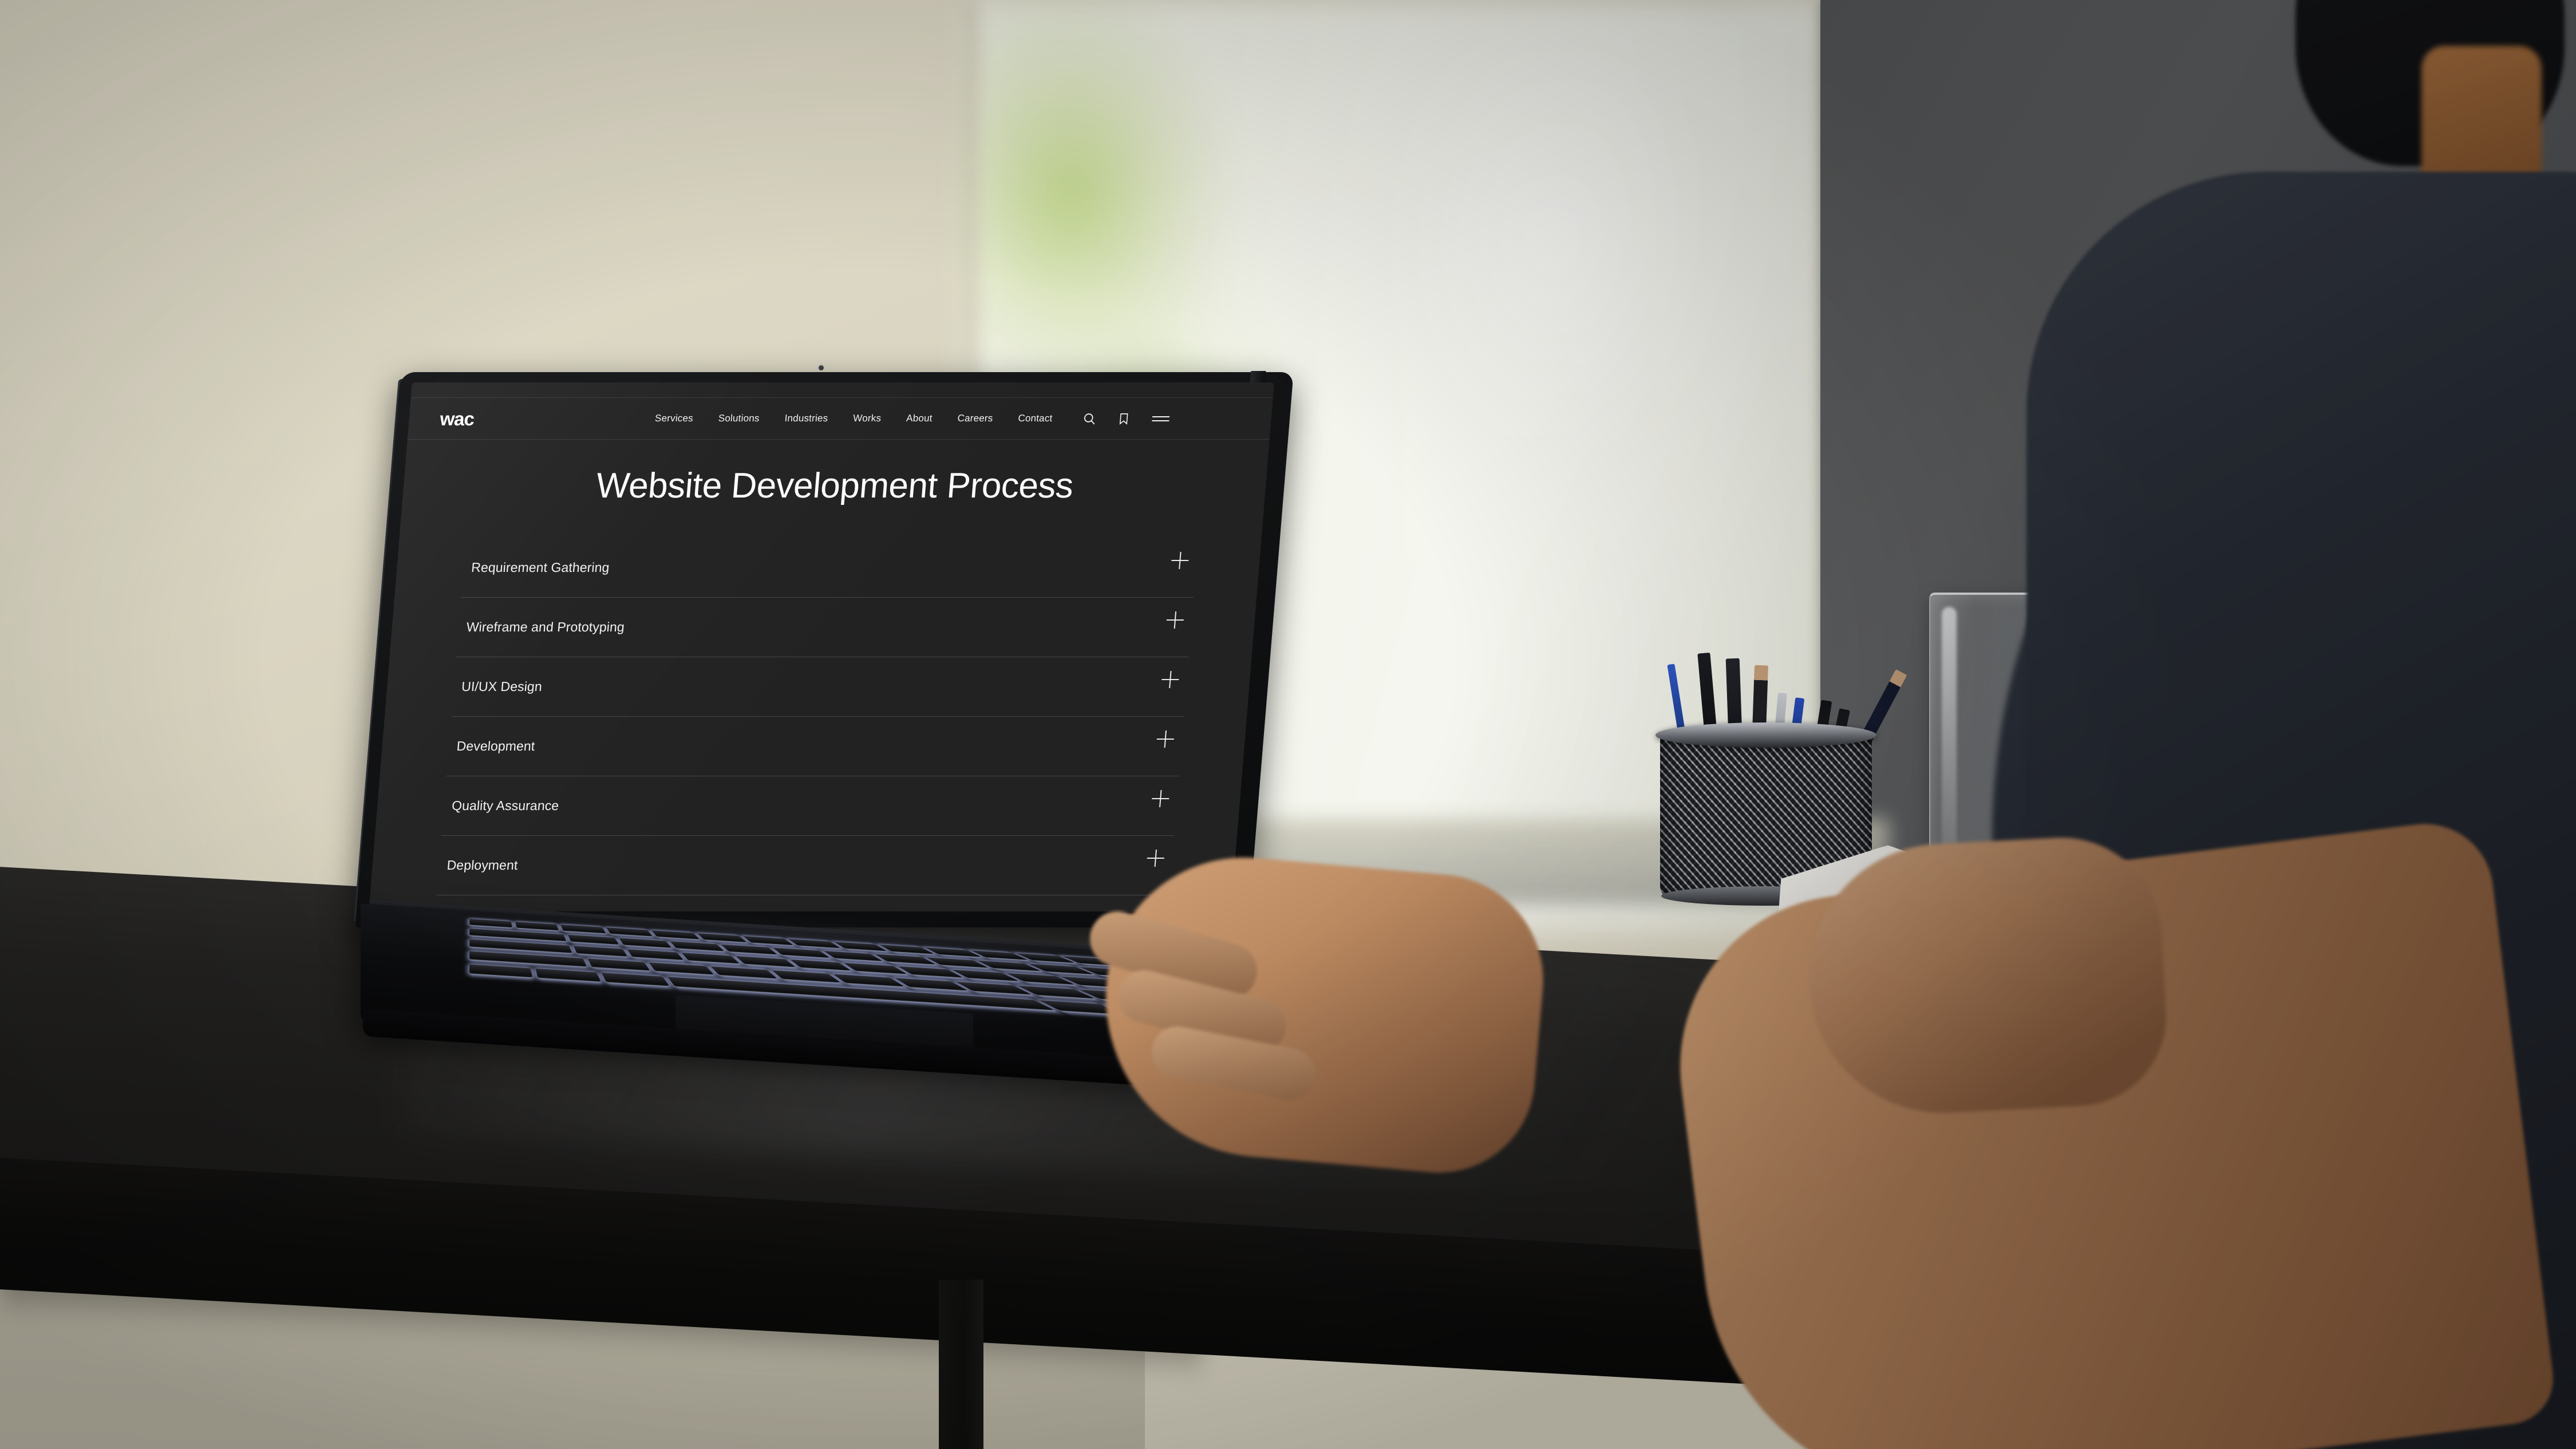  What do you see at coordinates (1035, 418) in the screenshot?
I see `nav-link-contact: Contact` at bounding box center [1035, 418].